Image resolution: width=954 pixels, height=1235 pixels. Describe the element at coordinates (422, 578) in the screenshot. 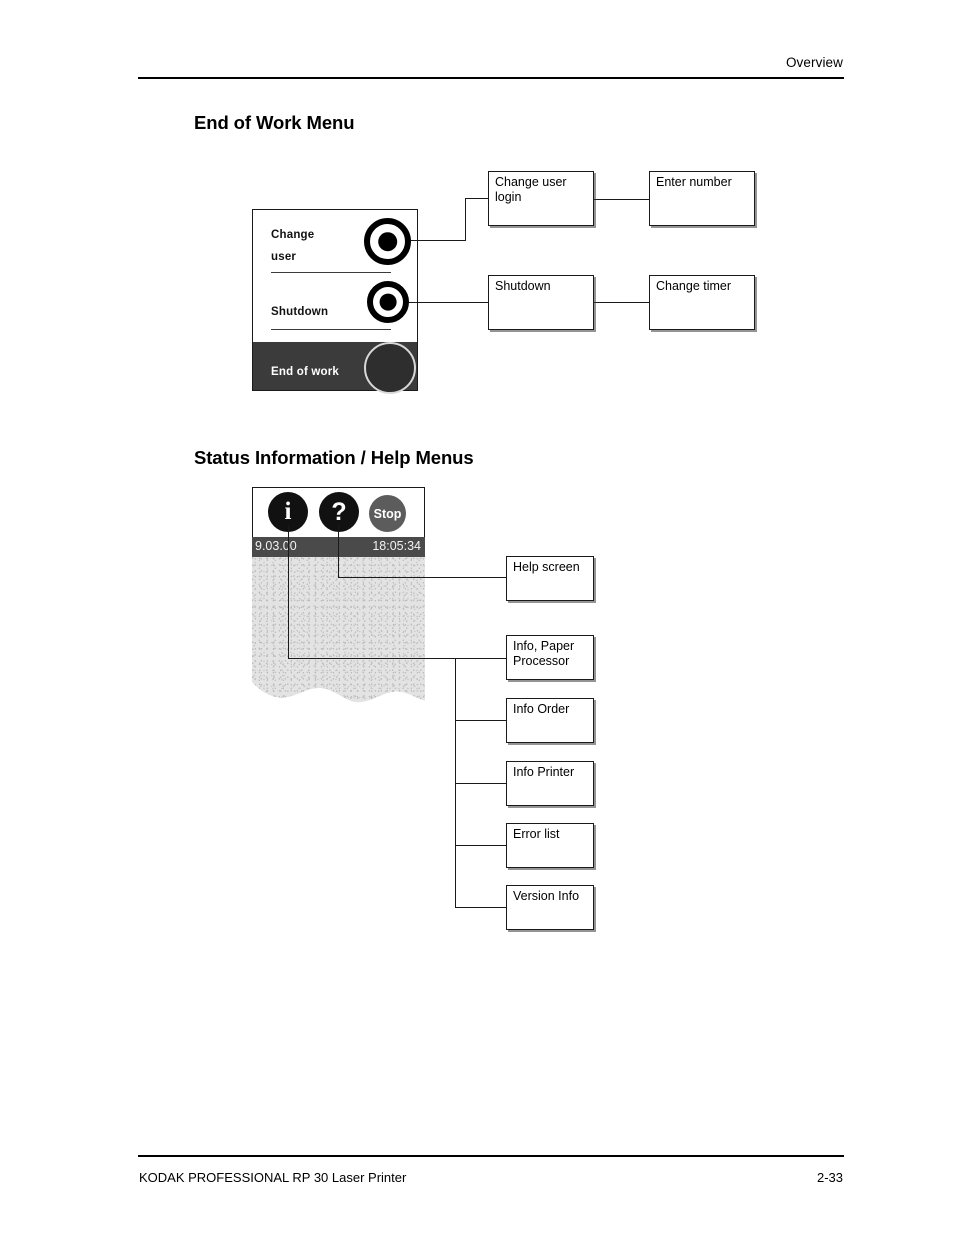

I see `connector-help-h` at that location.